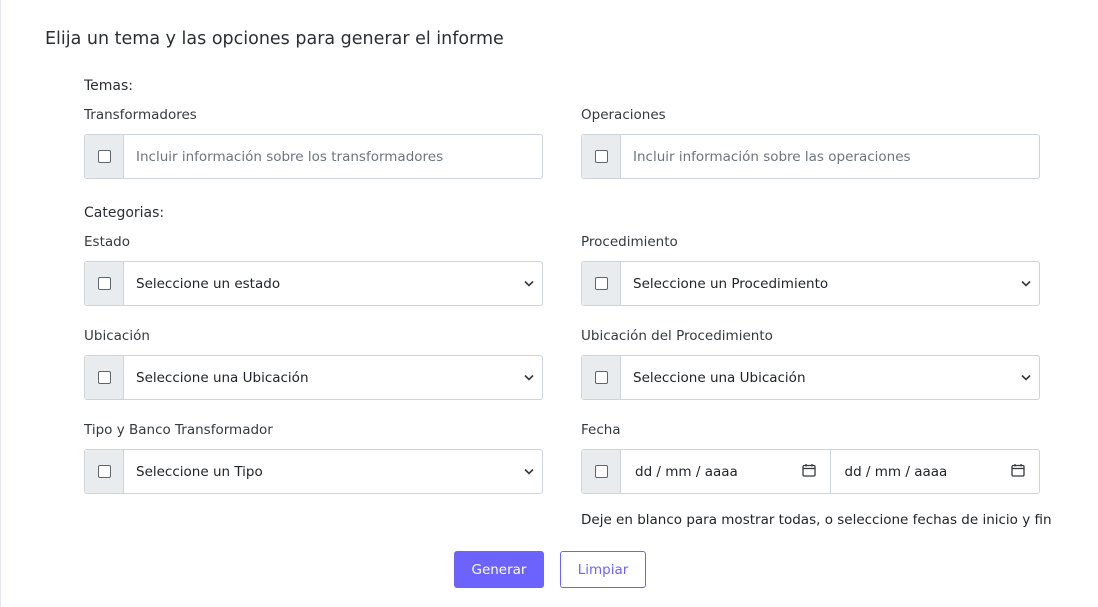 This screenshot has width=1098, height=607. What do you see at coordinates (896, 471) in the screenshot?
I see `fecha-fin-placeholder: dd / mm / aaaa` at bounding box center [896, 471].